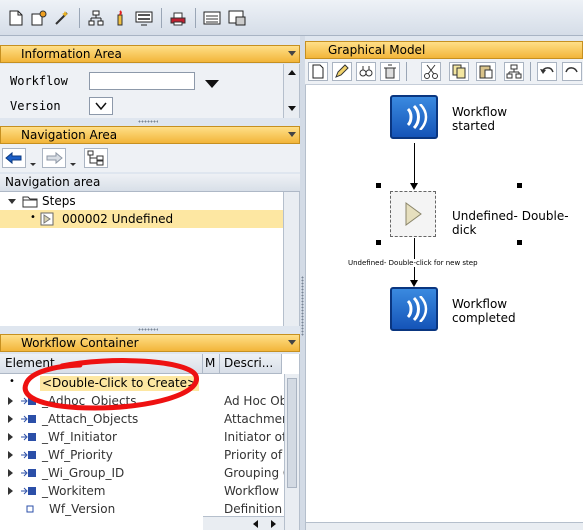  What do you see at coordinates (142, 473) in the screenshot?
I see `table-row: _Wi_Group_ID Grouping C` at bounding box center [142, 473].